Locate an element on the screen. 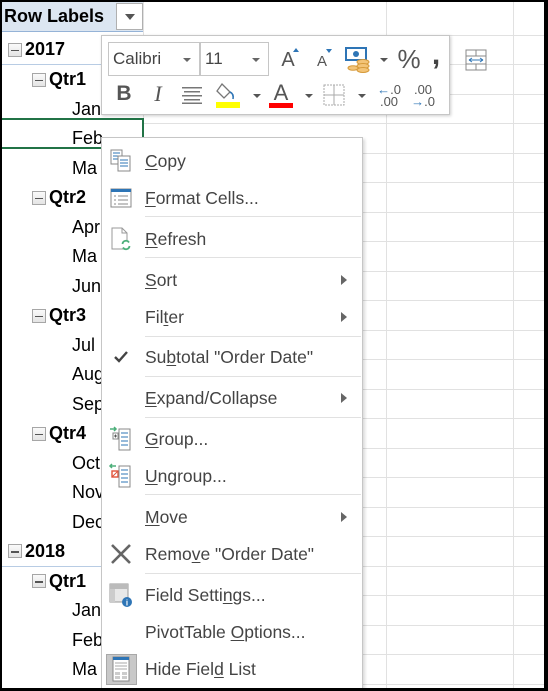 This screenshot has width=548, height=691. accounting-format-button is located at coordinates (359, 59).